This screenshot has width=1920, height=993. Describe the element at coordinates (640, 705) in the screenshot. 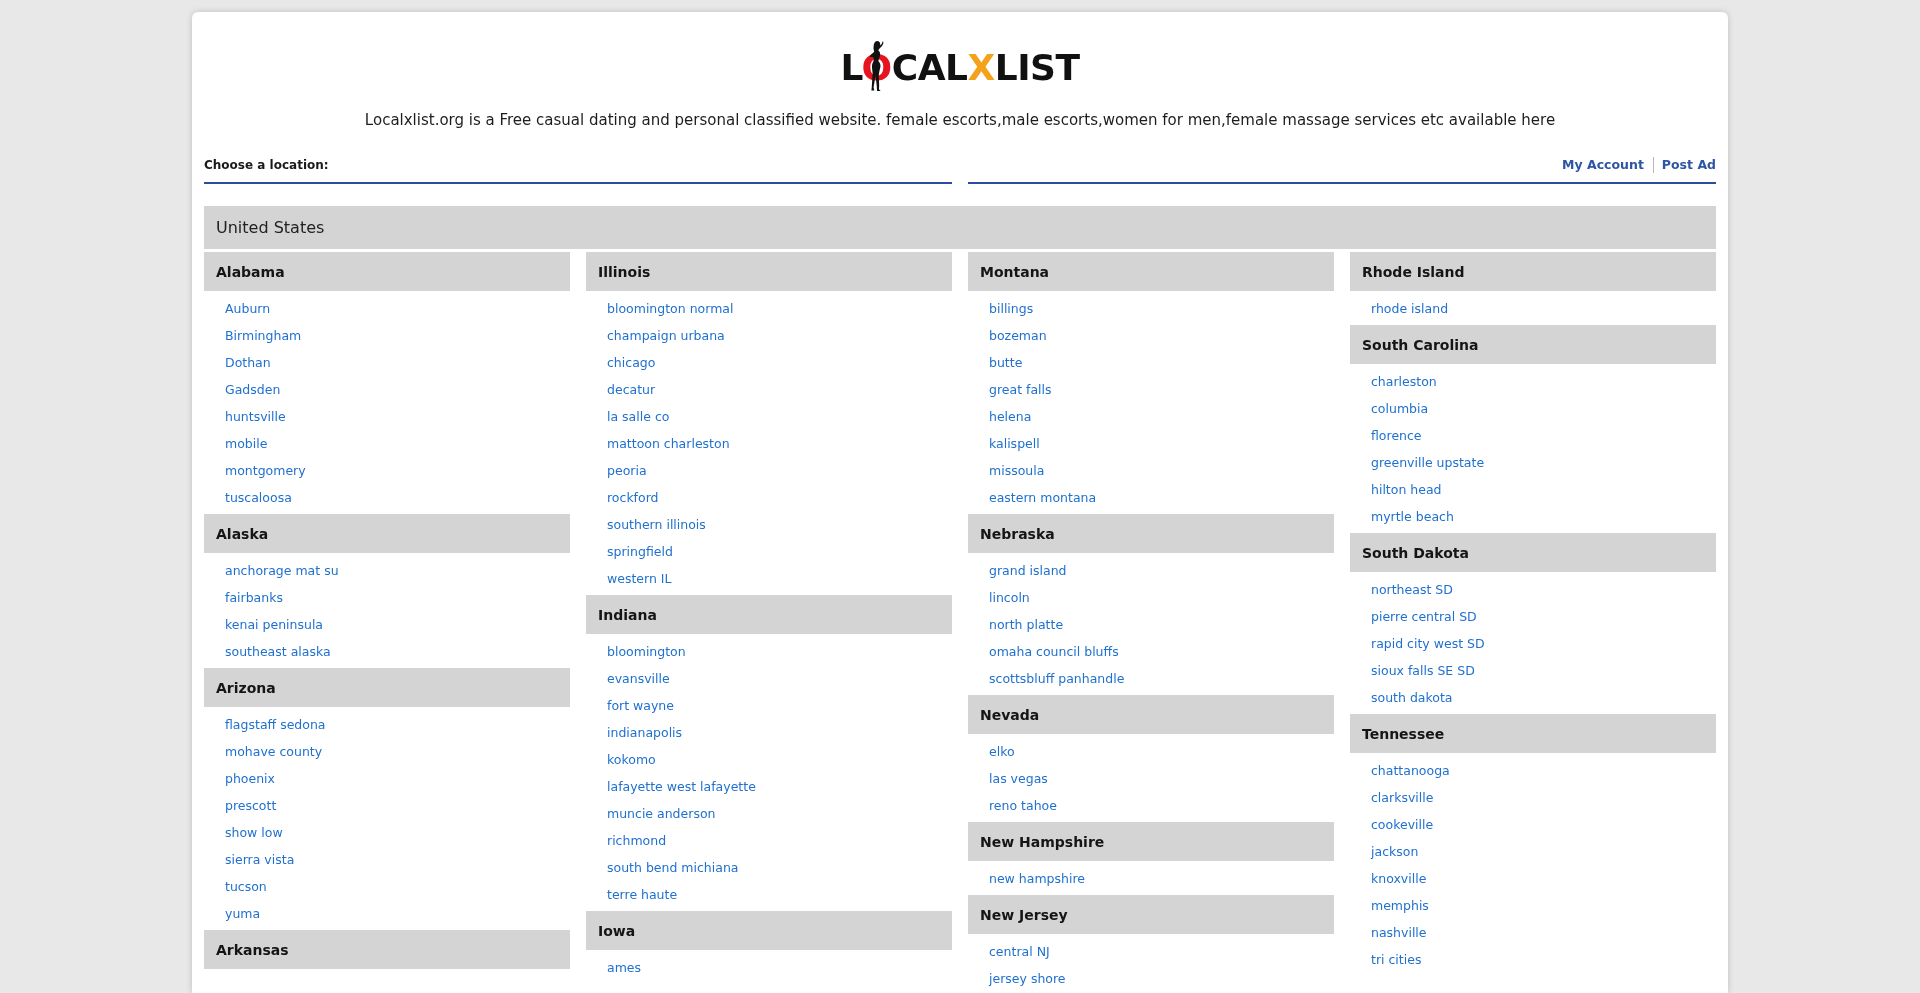

I see `city-link: fort wayne` at that location.